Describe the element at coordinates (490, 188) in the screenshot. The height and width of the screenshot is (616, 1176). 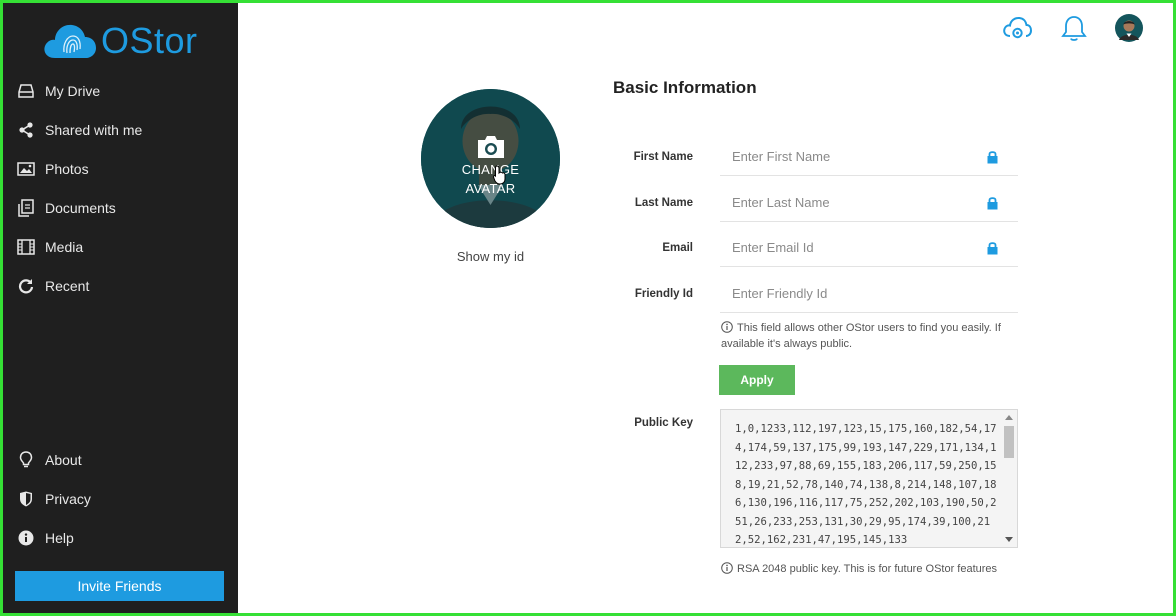
I see `change-avatar-label-2: AVATAR` at that location.